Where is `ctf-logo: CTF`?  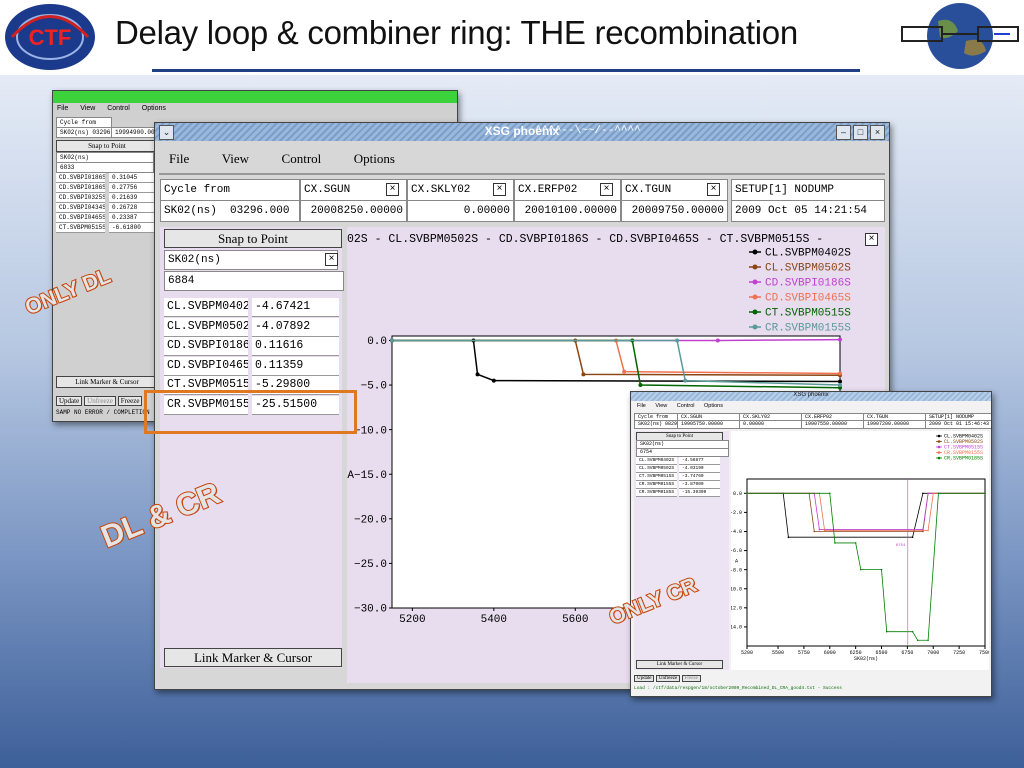 ctf-logo: CTF is located at coordinates (50, 37).